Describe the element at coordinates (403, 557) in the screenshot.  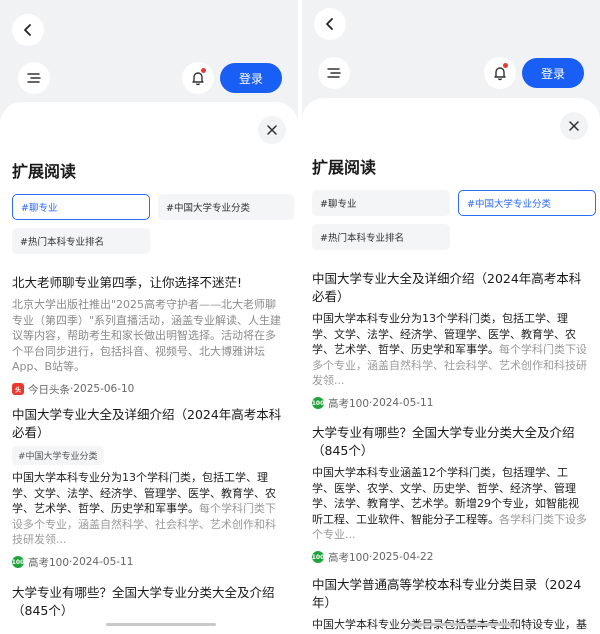
I see `article-date: 2025-04-22` at that location.